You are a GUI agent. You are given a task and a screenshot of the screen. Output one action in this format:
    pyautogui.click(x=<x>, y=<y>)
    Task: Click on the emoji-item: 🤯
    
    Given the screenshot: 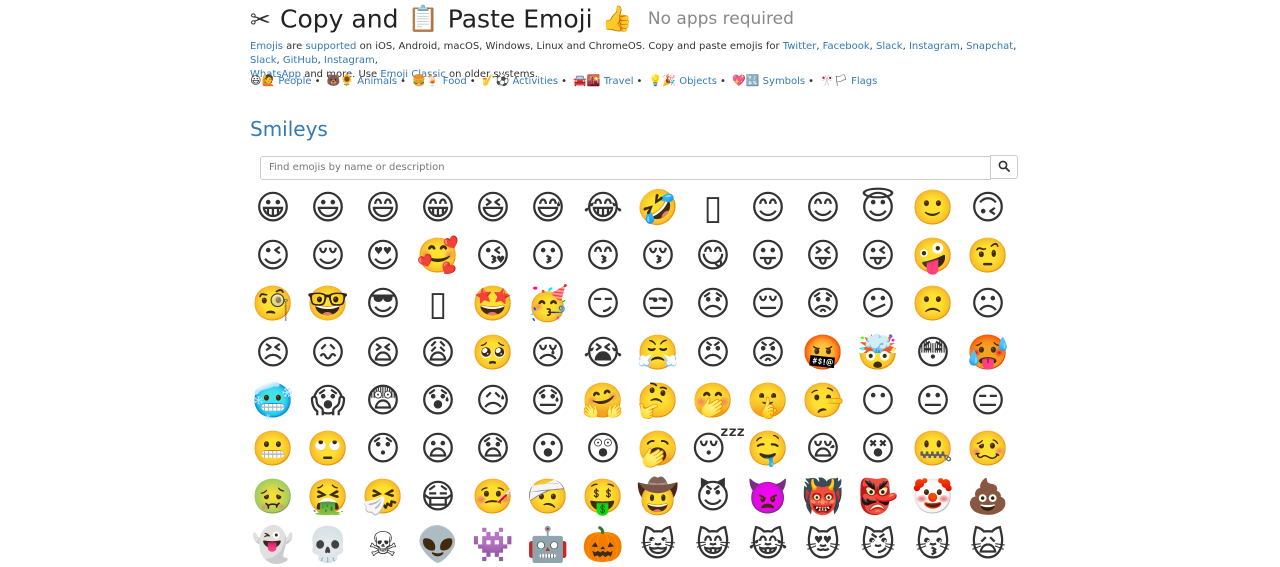 What is the action you would take?
    pyautogui.click(x=878, y=353)
    